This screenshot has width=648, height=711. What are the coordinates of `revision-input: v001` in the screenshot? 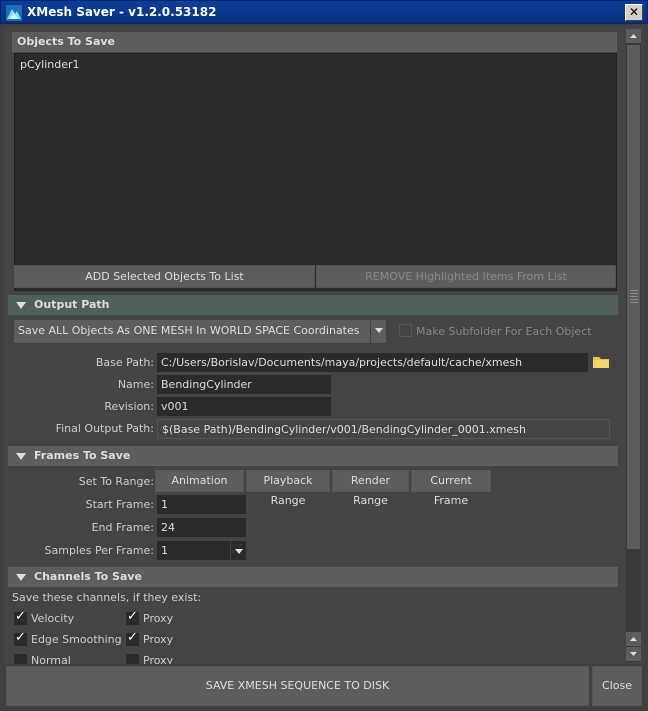 It's located at (244, 406).